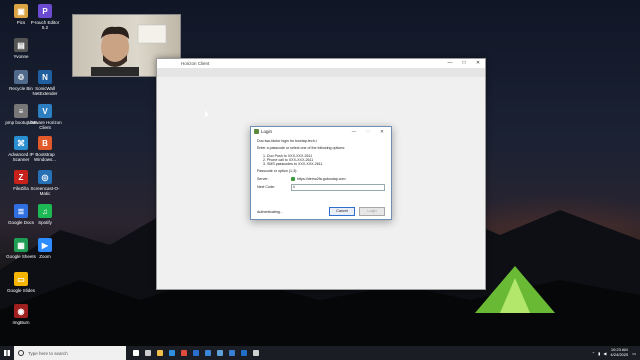 This screenshot has height=360, width=640. I want to click on taskbar-search: Type here to search, so click(70, 353).